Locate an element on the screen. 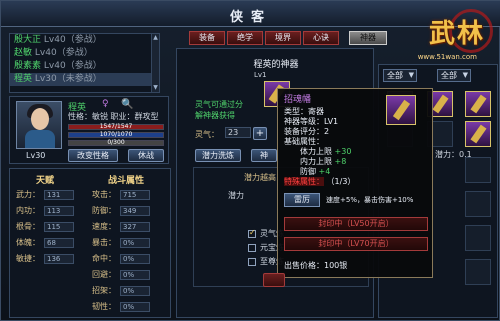 This screenshot has width=500, height=321. gender-icon: ♀ is located at coordinates (105, 104).